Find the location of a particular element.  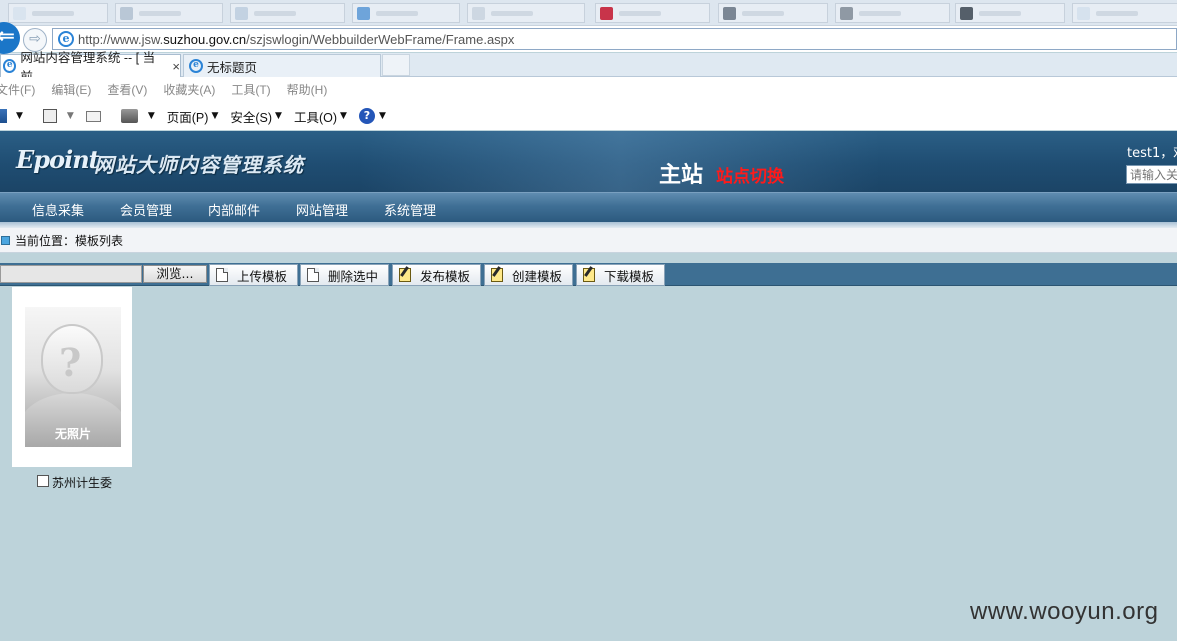

site-switch-link: 站点切换 is located at coordinates (750, 174).